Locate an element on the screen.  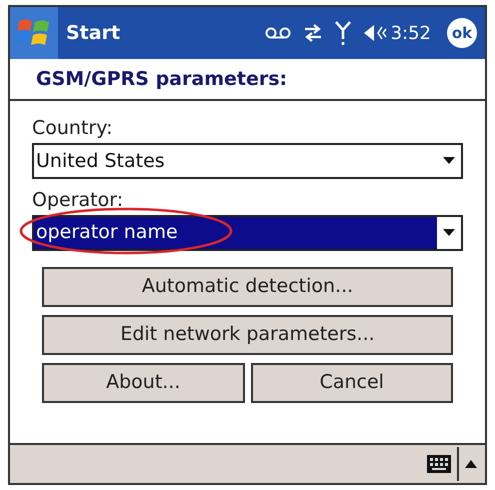
title-text: Start is located at coordinates (93, 33).